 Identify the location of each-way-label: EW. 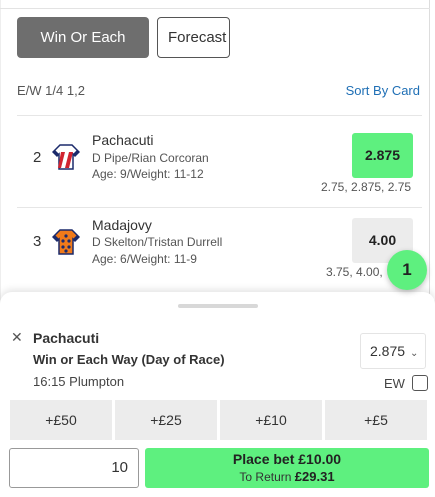
(394, 383).